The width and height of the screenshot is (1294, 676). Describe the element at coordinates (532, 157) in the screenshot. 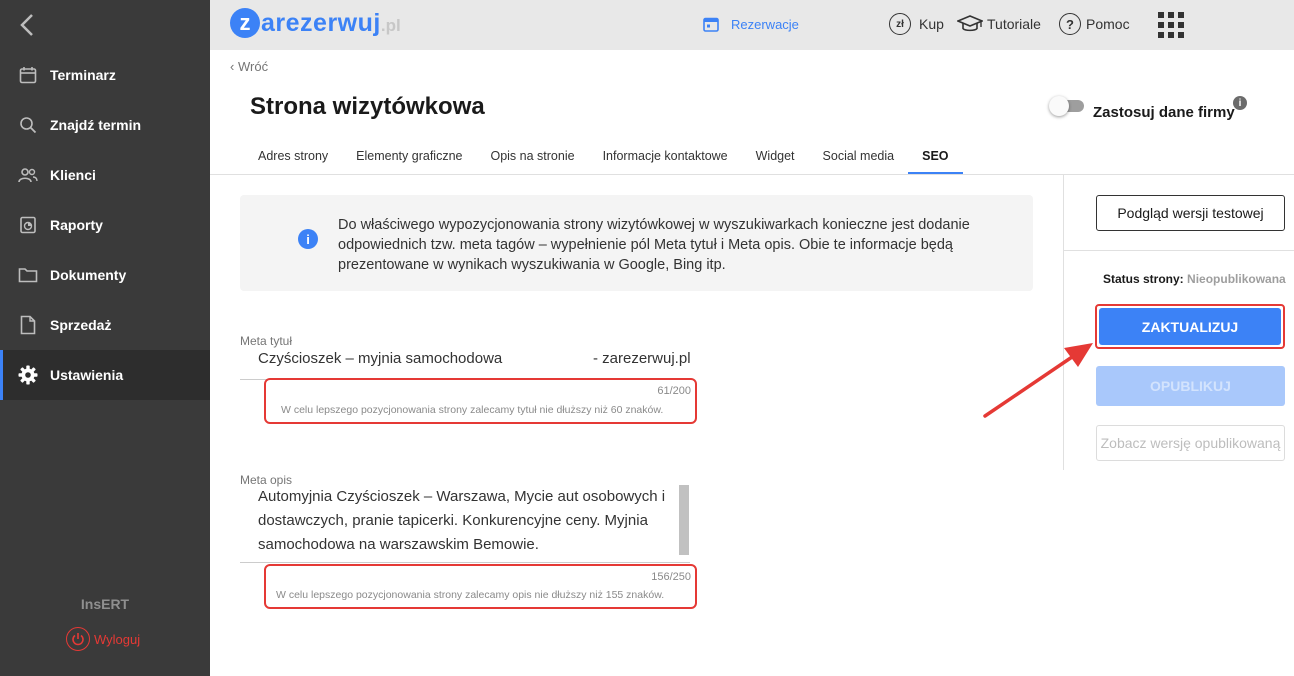

I see `tab-opis-na-stronie: Opis na stronie` at that location.